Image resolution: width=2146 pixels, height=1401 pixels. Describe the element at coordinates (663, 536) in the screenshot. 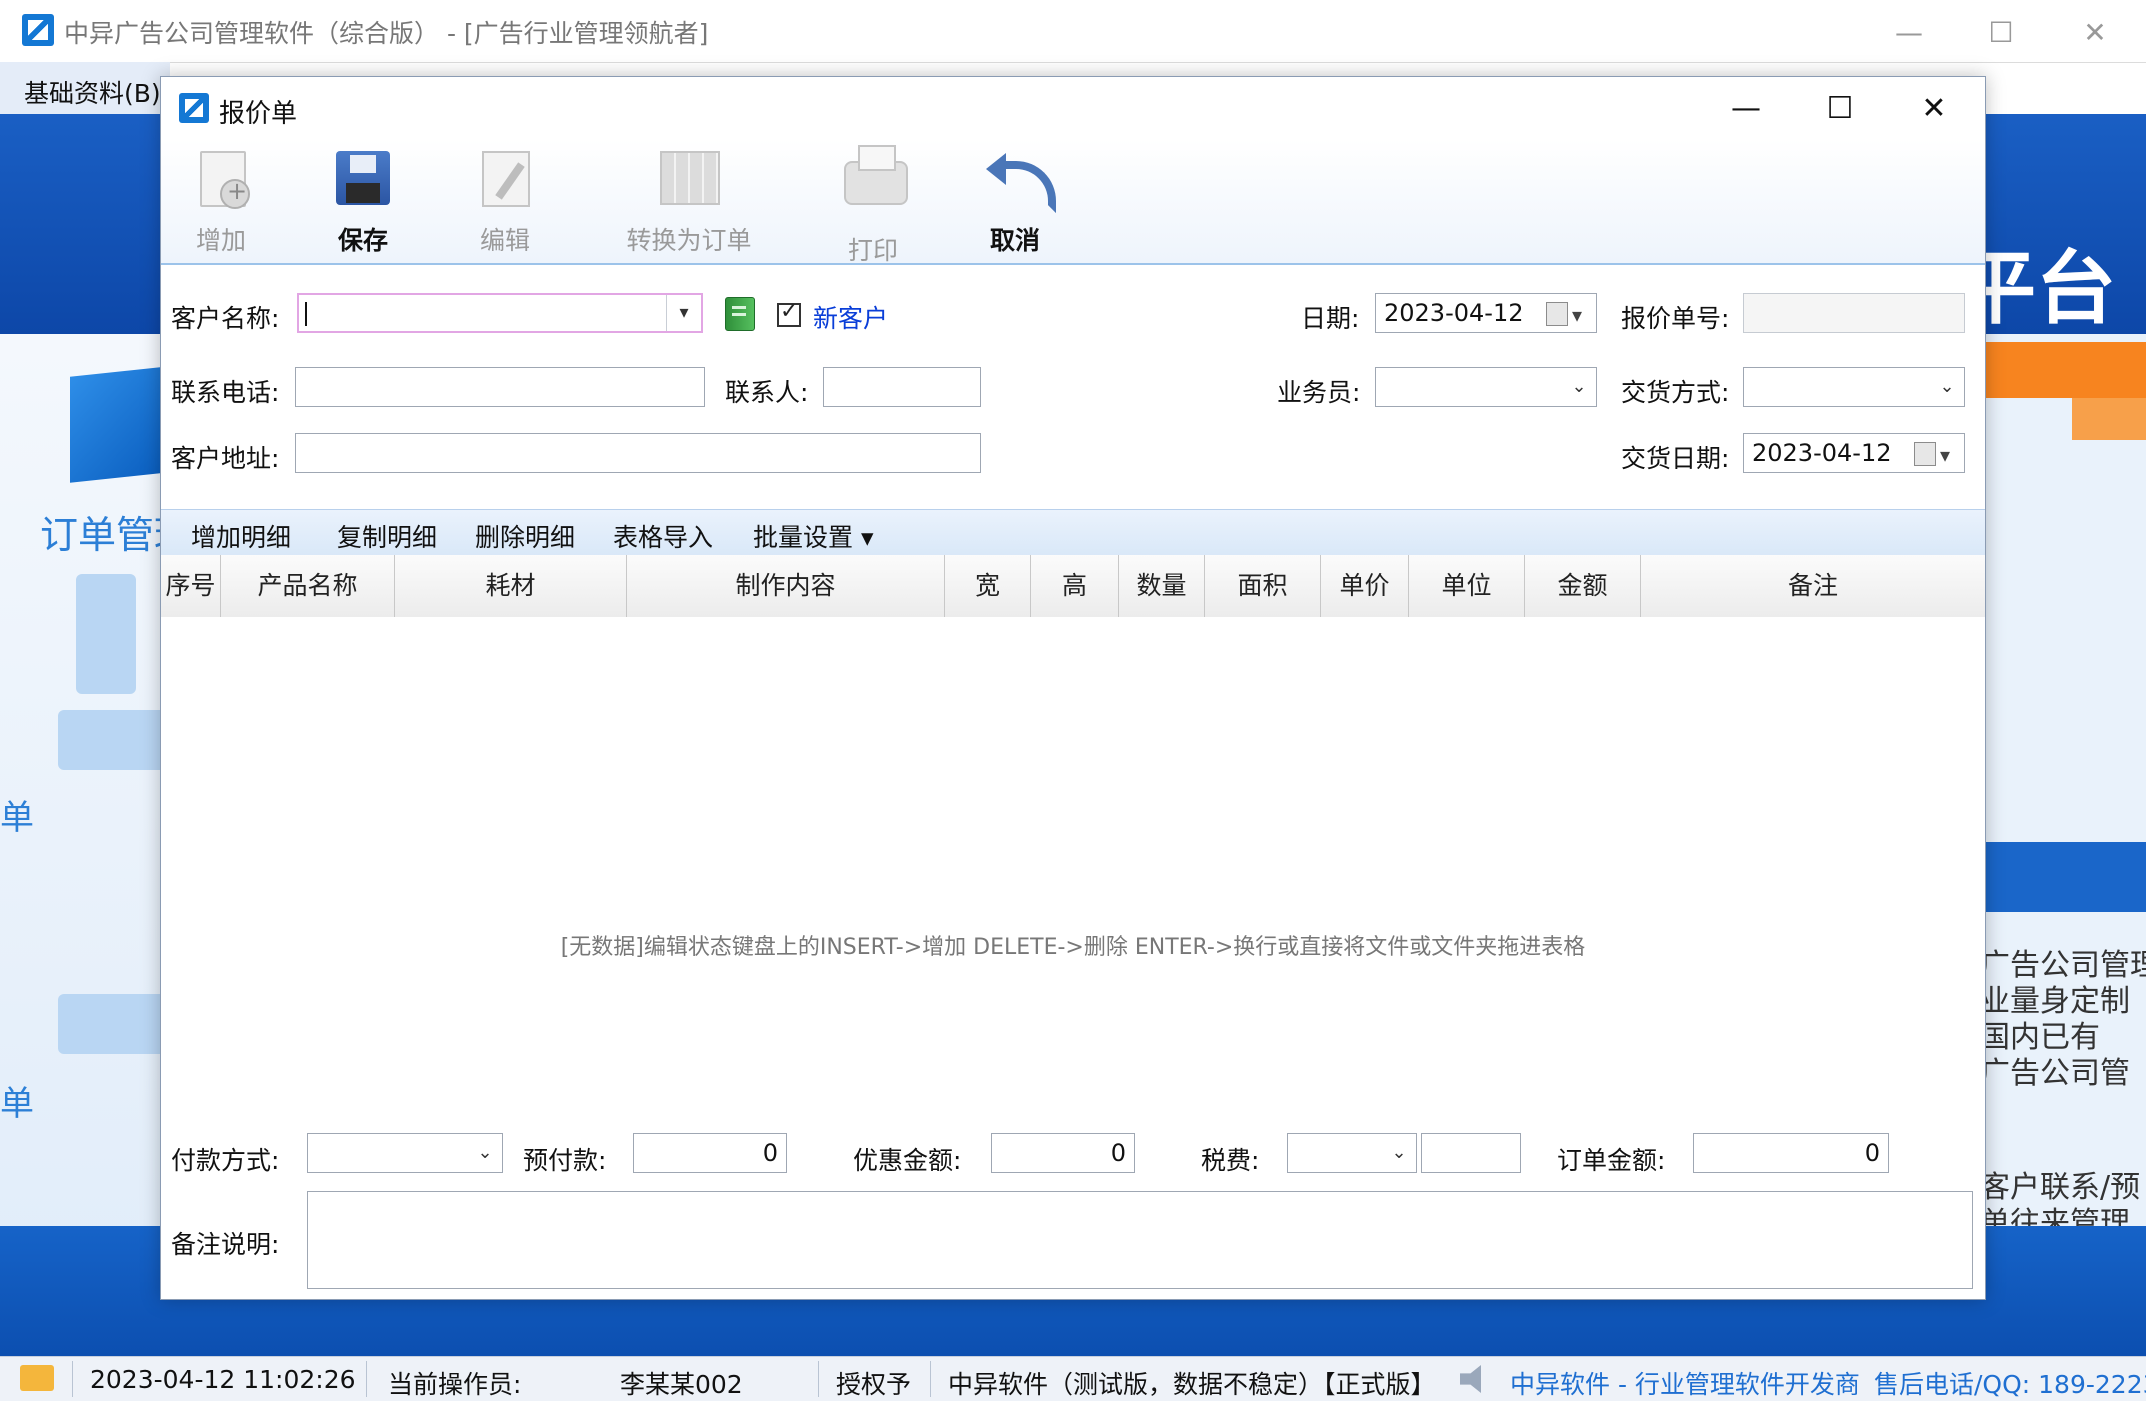

I see `import-table-button: 表格导入` at that location.